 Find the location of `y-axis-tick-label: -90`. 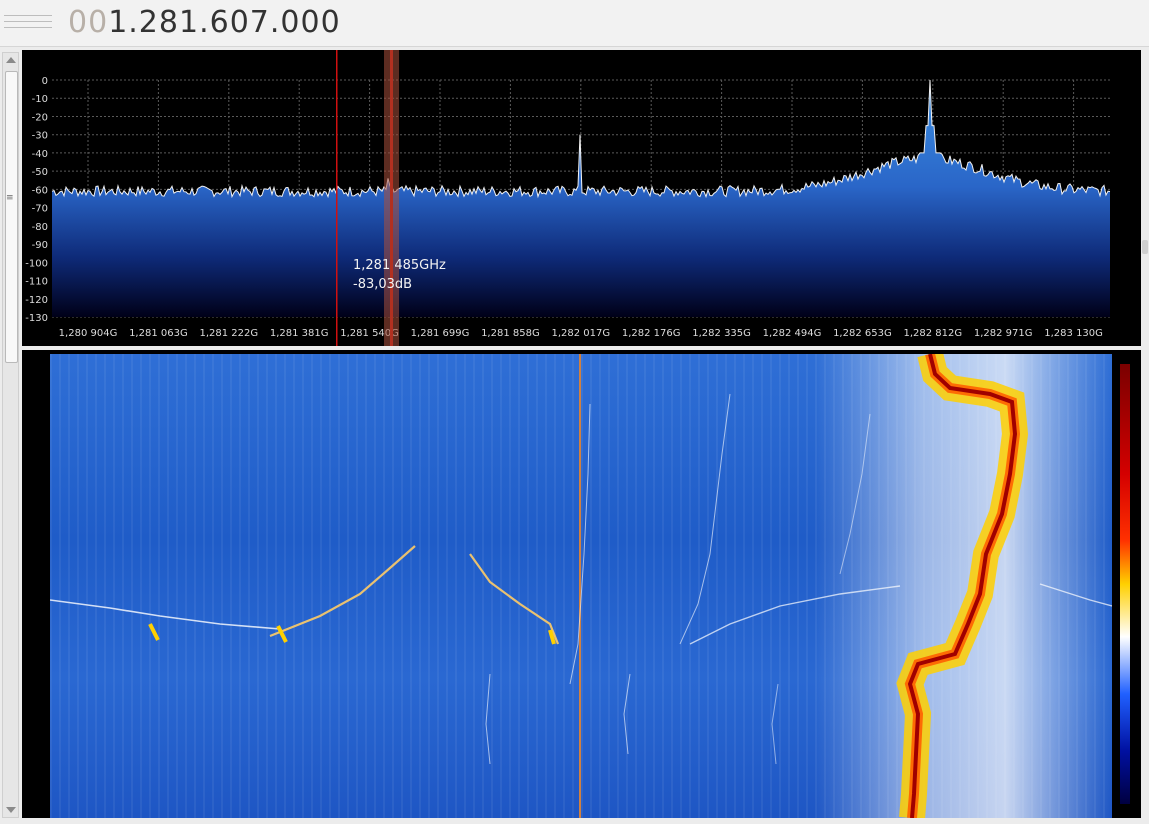

y-axis-tick-label: -90 is located at coordinates (40, 245).